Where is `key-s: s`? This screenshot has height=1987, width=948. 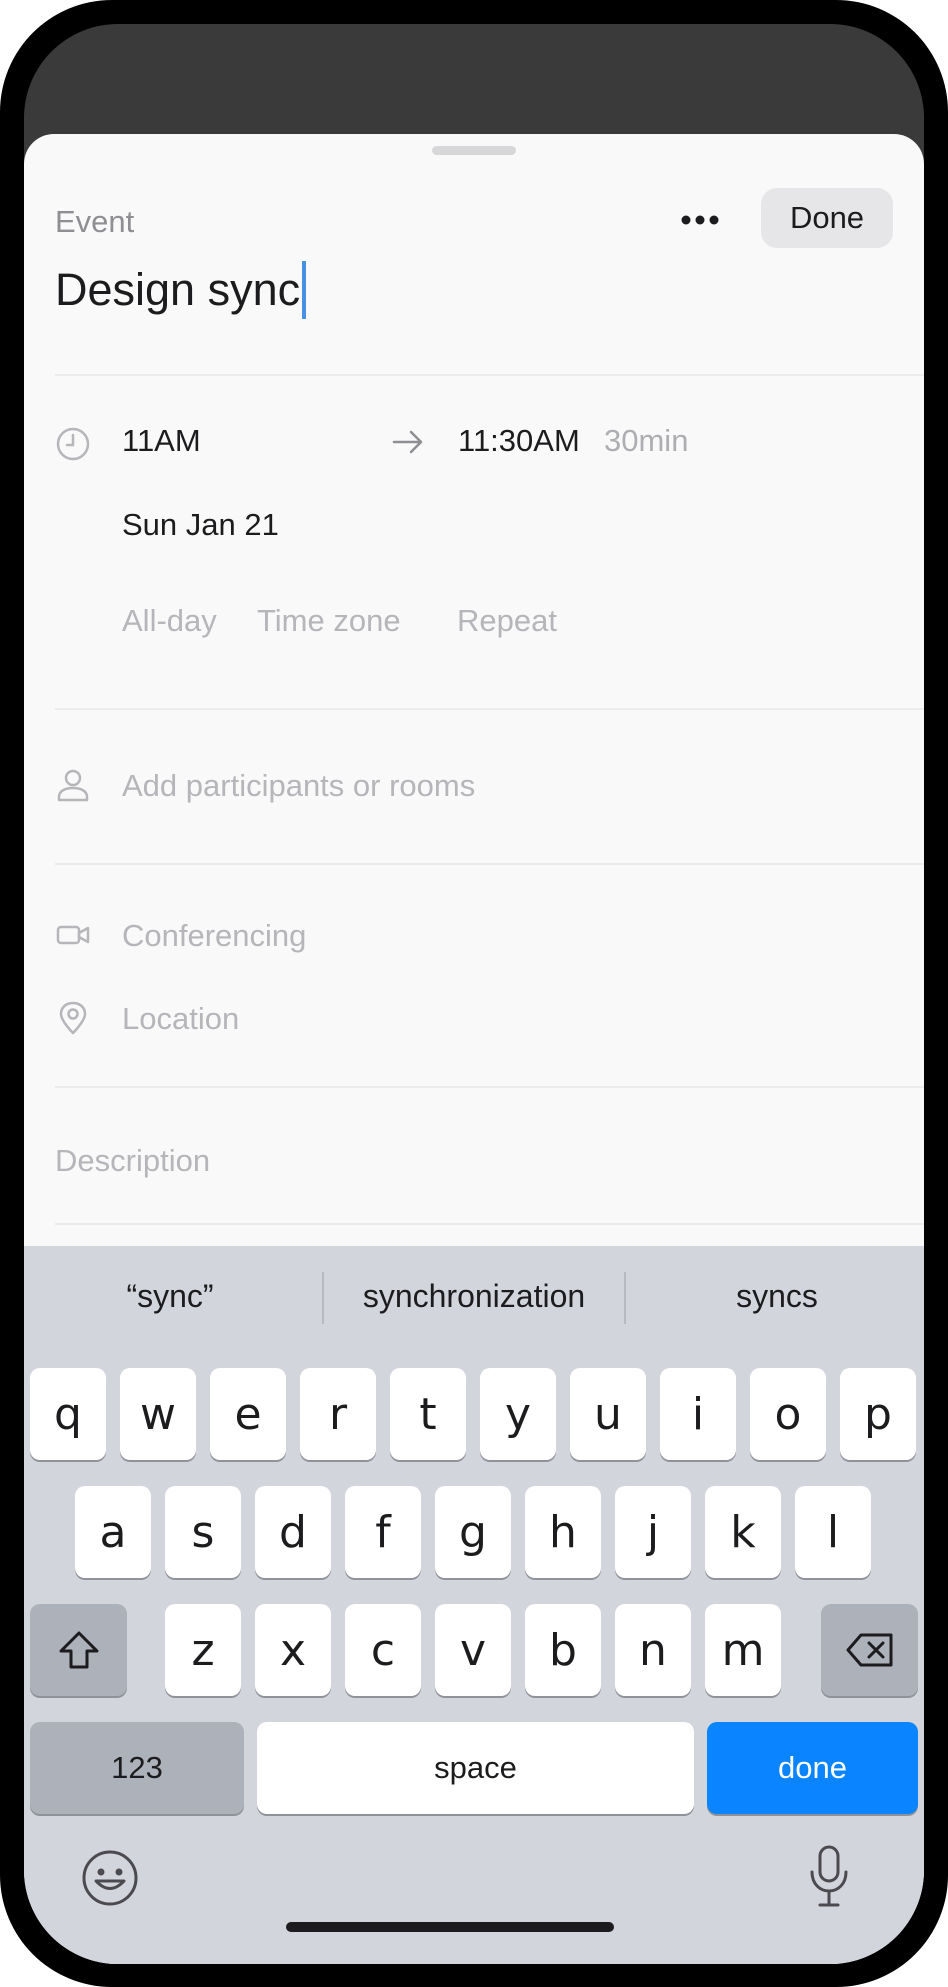 key-s: s is located at coordinates (203, 1532).